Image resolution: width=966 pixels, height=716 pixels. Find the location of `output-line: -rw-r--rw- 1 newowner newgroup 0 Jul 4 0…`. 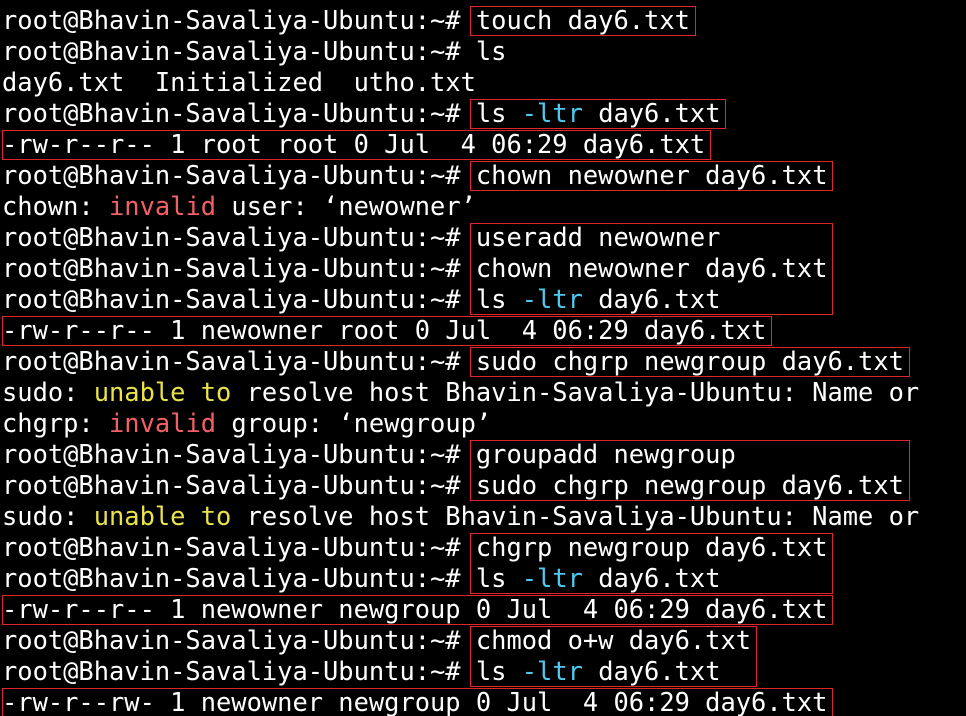

output-line: -rw-r--rw- 1 newowner newgroup 0 Jul 4 0… is located at coordinates (414, 701).